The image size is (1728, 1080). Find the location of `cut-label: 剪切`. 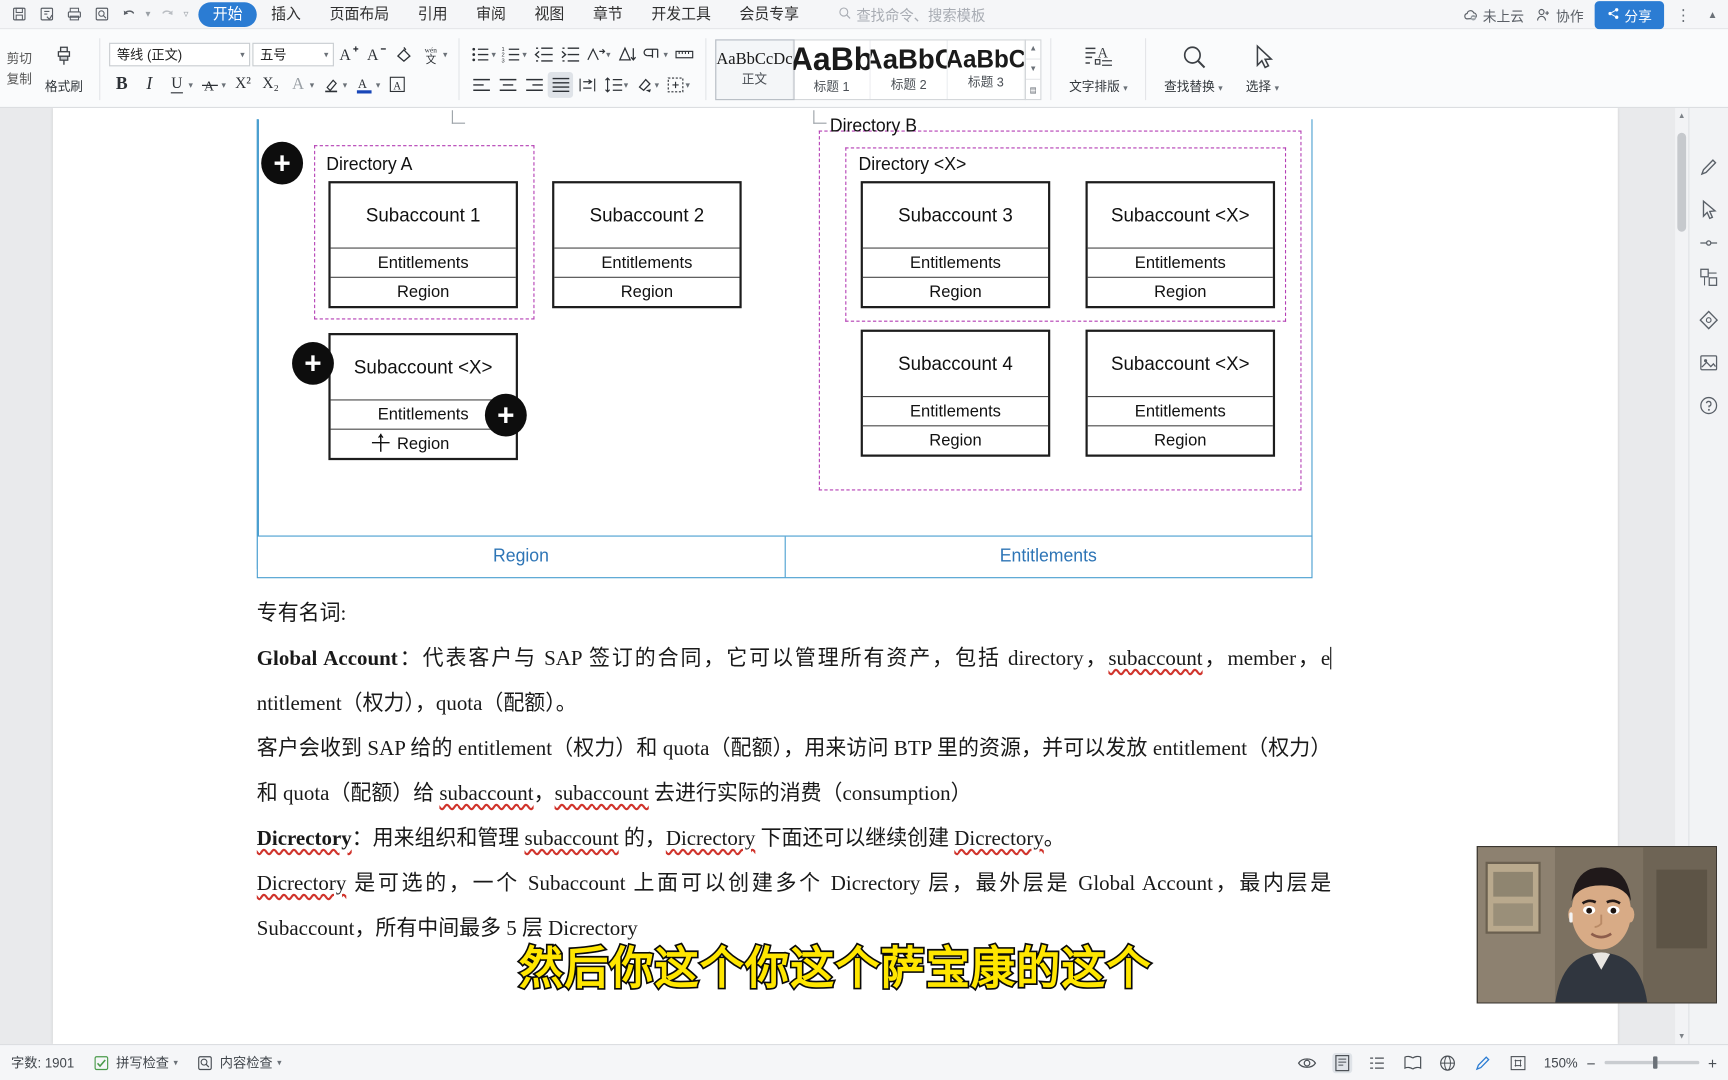

cut-label: 剪切 is located at coordinates (22, 59).